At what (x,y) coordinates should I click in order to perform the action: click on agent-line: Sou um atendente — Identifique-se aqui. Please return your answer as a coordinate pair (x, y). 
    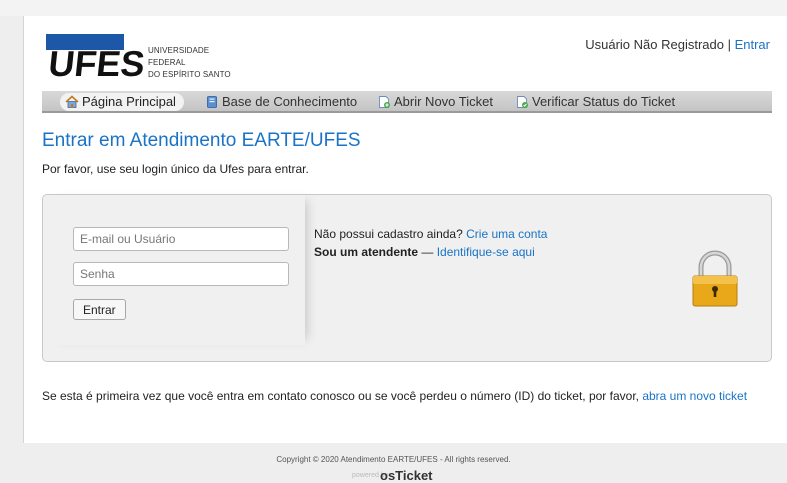
    Looking at the image, I should click on (430, 252).